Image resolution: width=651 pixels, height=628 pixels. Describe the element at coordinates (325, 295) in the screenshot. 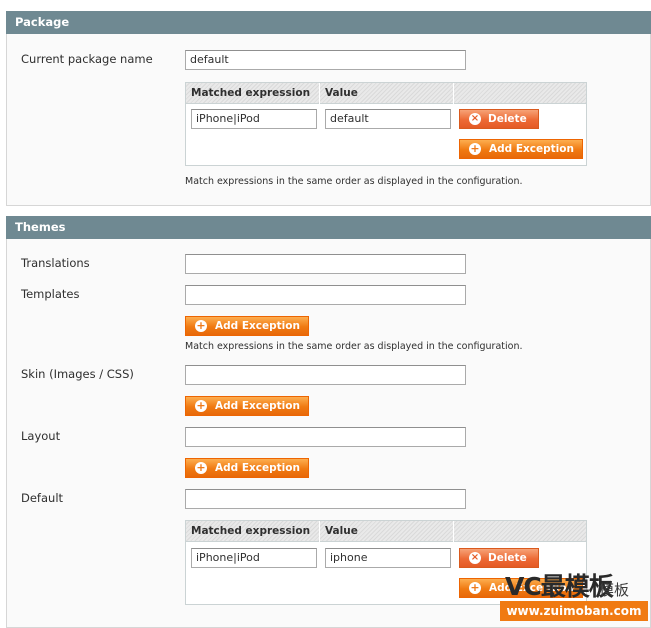

I see `templates-input` at that location.